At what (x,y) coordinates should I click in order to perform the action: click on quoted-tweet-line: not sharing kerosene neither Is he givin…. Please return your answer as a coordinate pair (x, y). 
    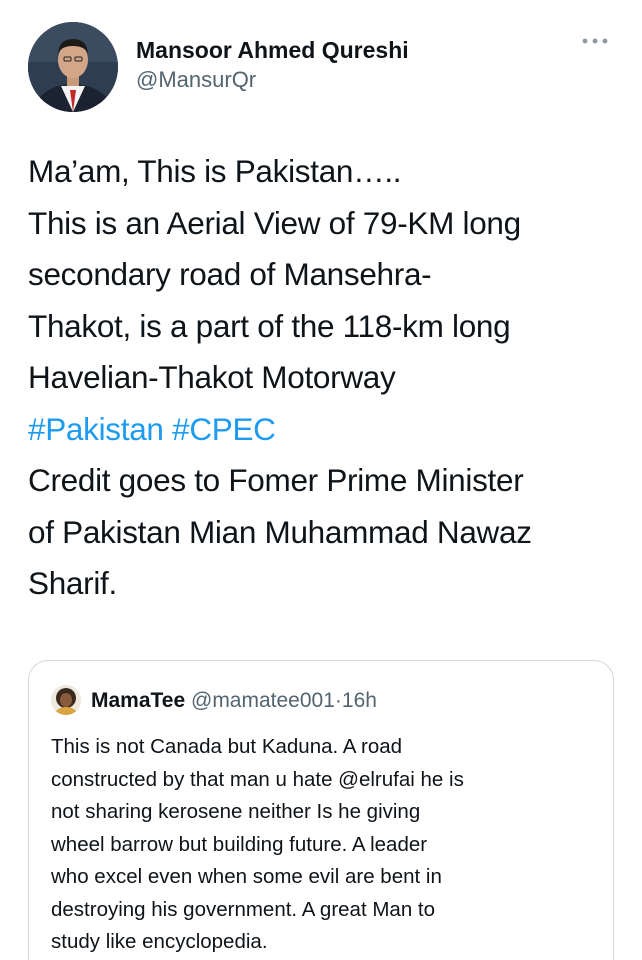
    Looking at the image, I should click on (236, 811).